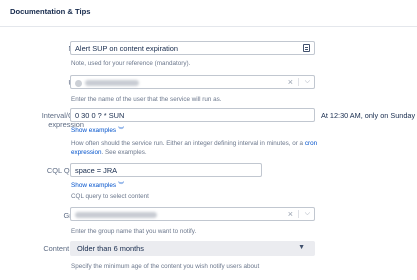 The height and width of the screenshot is (280, 417). What do you see at coordinates (94, 185) in the screenshot?
I see `cql-show-examples-label: Show examples` at bounding box center [94, 185].